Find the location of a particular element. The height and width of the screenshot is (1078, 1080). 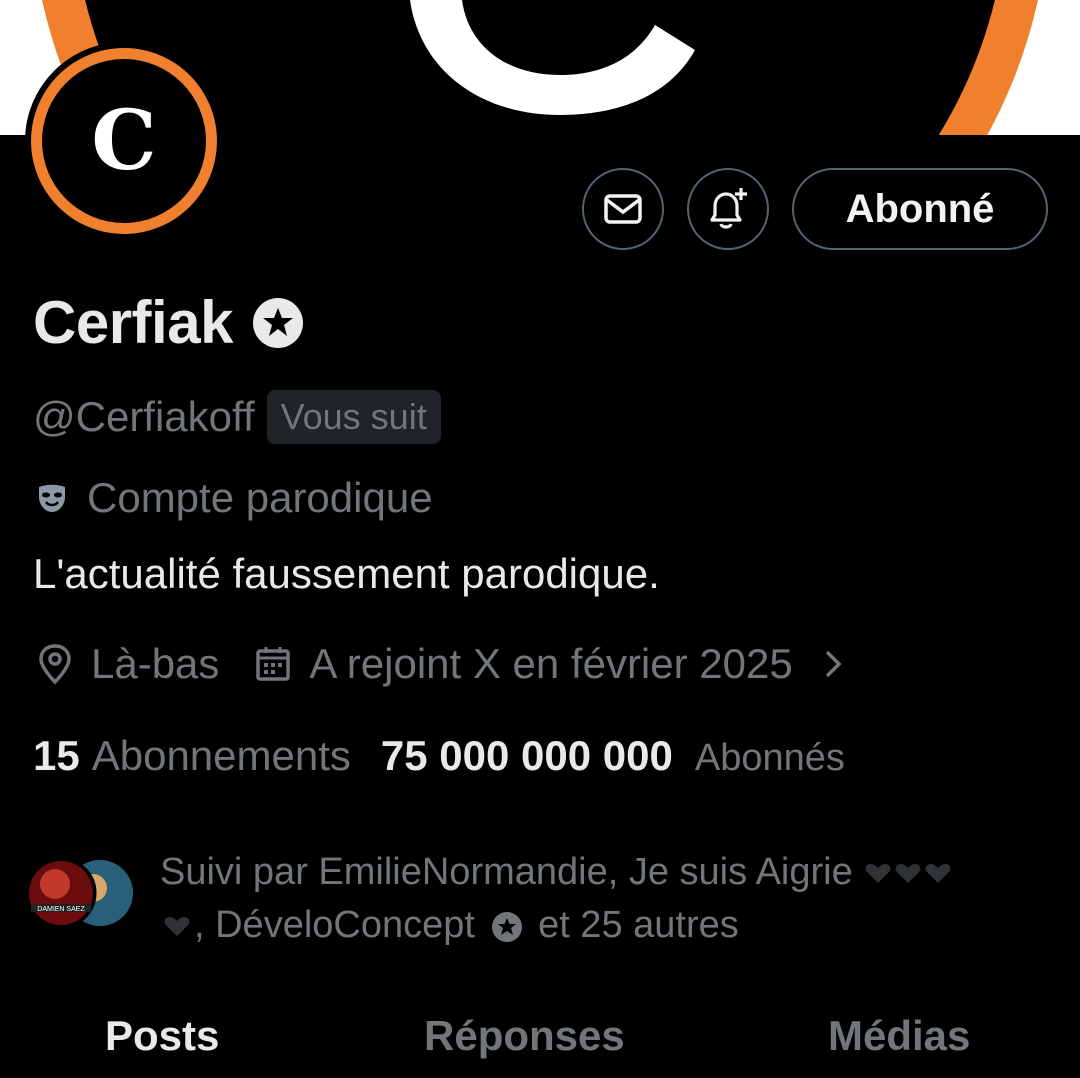

avatar-logo-image: C is located at coordinates (124, 141).